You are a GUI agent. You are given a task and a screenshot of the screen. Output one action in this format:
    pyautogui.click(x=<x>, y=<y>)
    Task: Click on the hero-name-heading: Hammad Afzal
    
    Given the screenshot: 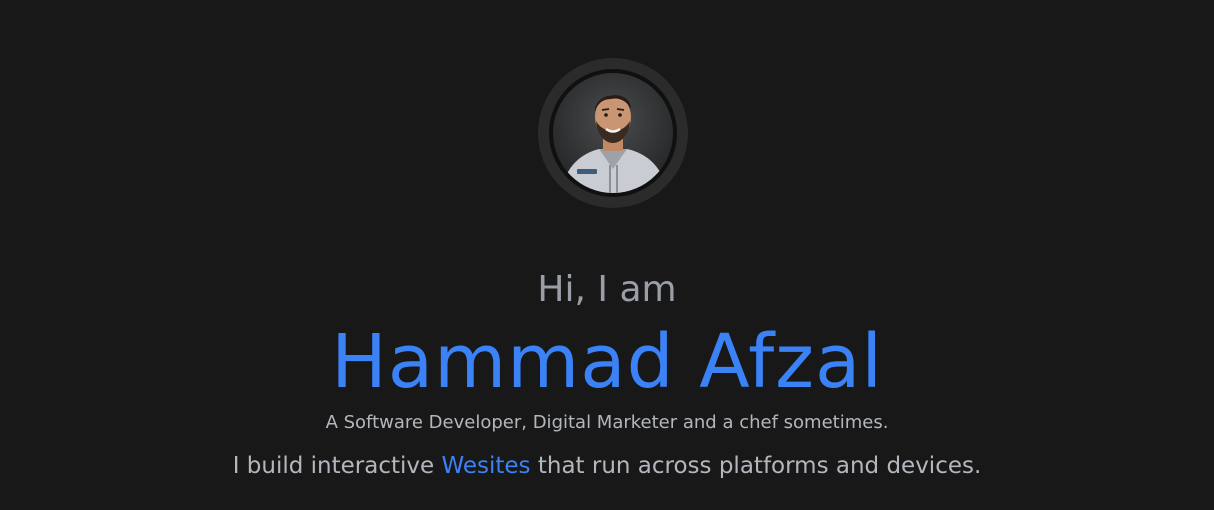 What is the action you would take?
    pyautogui.click(x=607, y=362)
    